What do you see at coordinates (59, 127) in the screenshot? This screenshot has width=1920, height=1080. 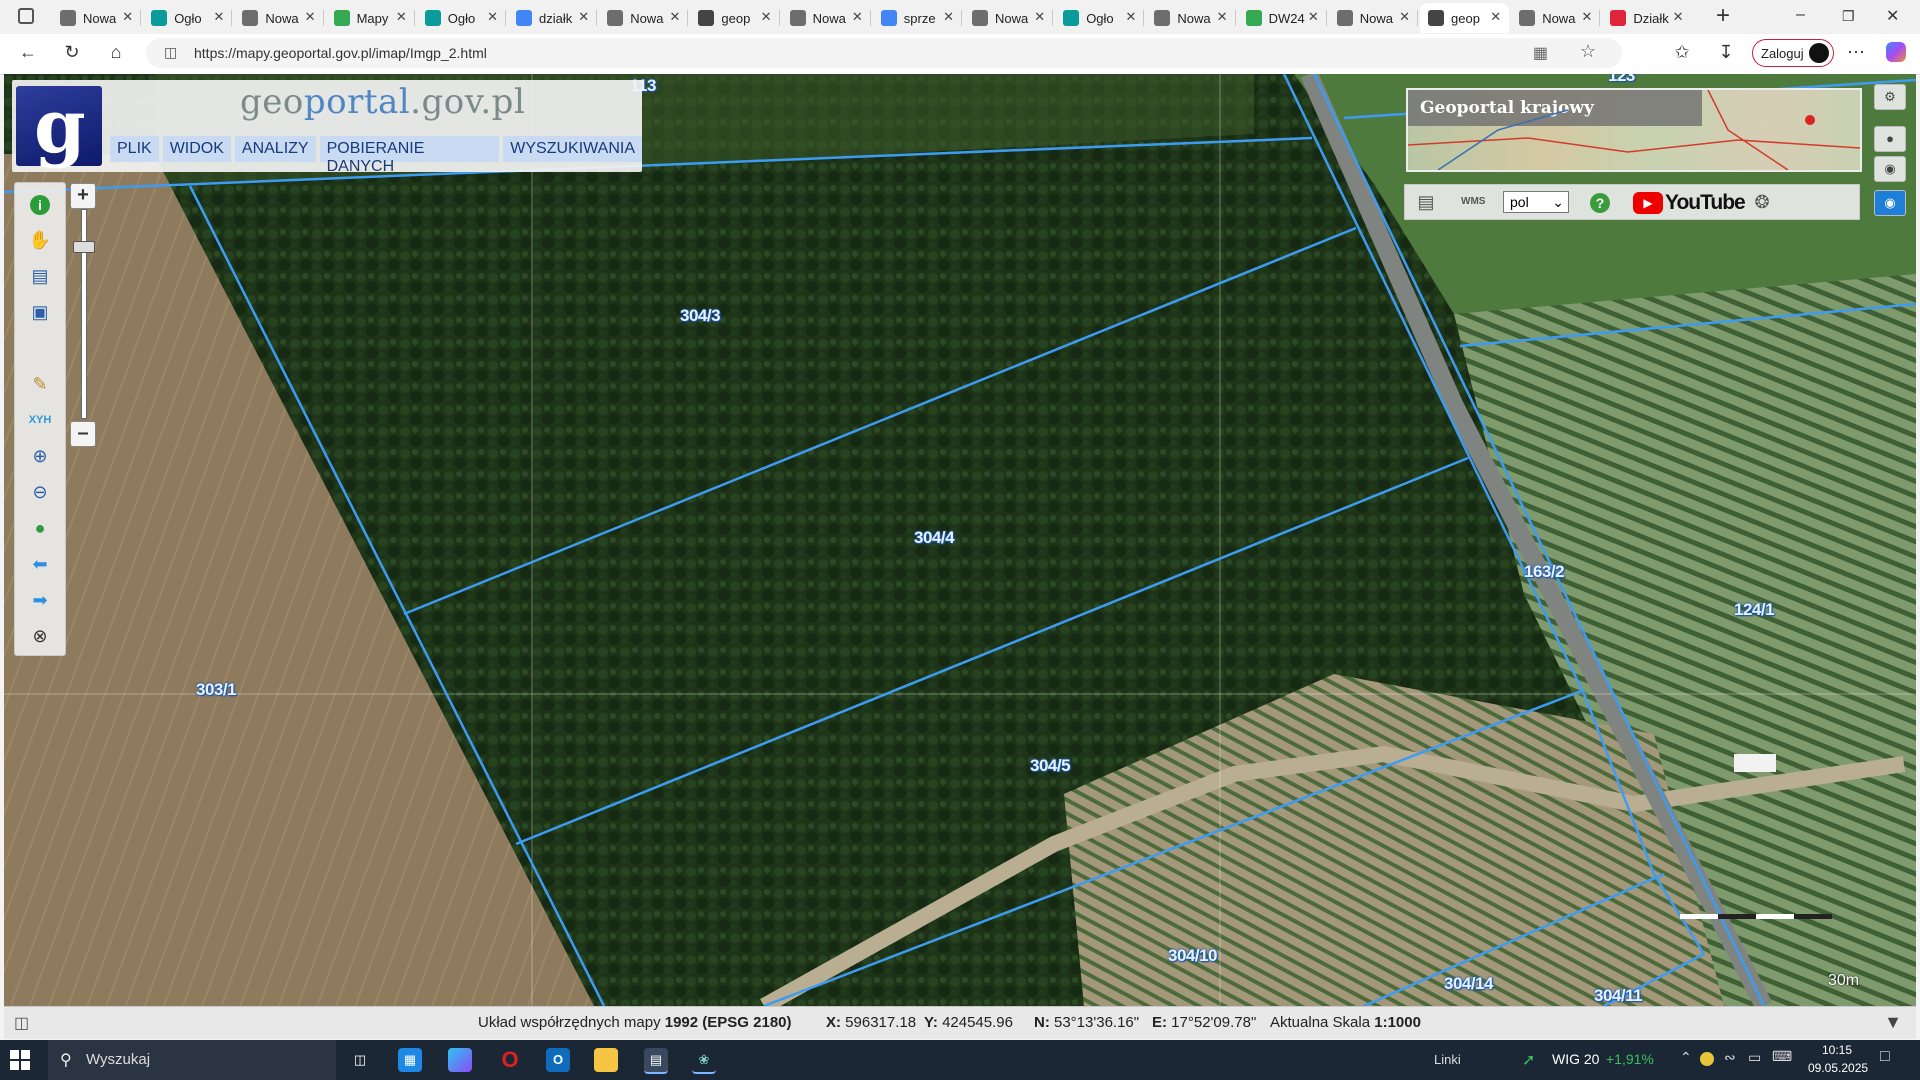 I see `geoportal-logo: g` at bounding box center [59, 127].